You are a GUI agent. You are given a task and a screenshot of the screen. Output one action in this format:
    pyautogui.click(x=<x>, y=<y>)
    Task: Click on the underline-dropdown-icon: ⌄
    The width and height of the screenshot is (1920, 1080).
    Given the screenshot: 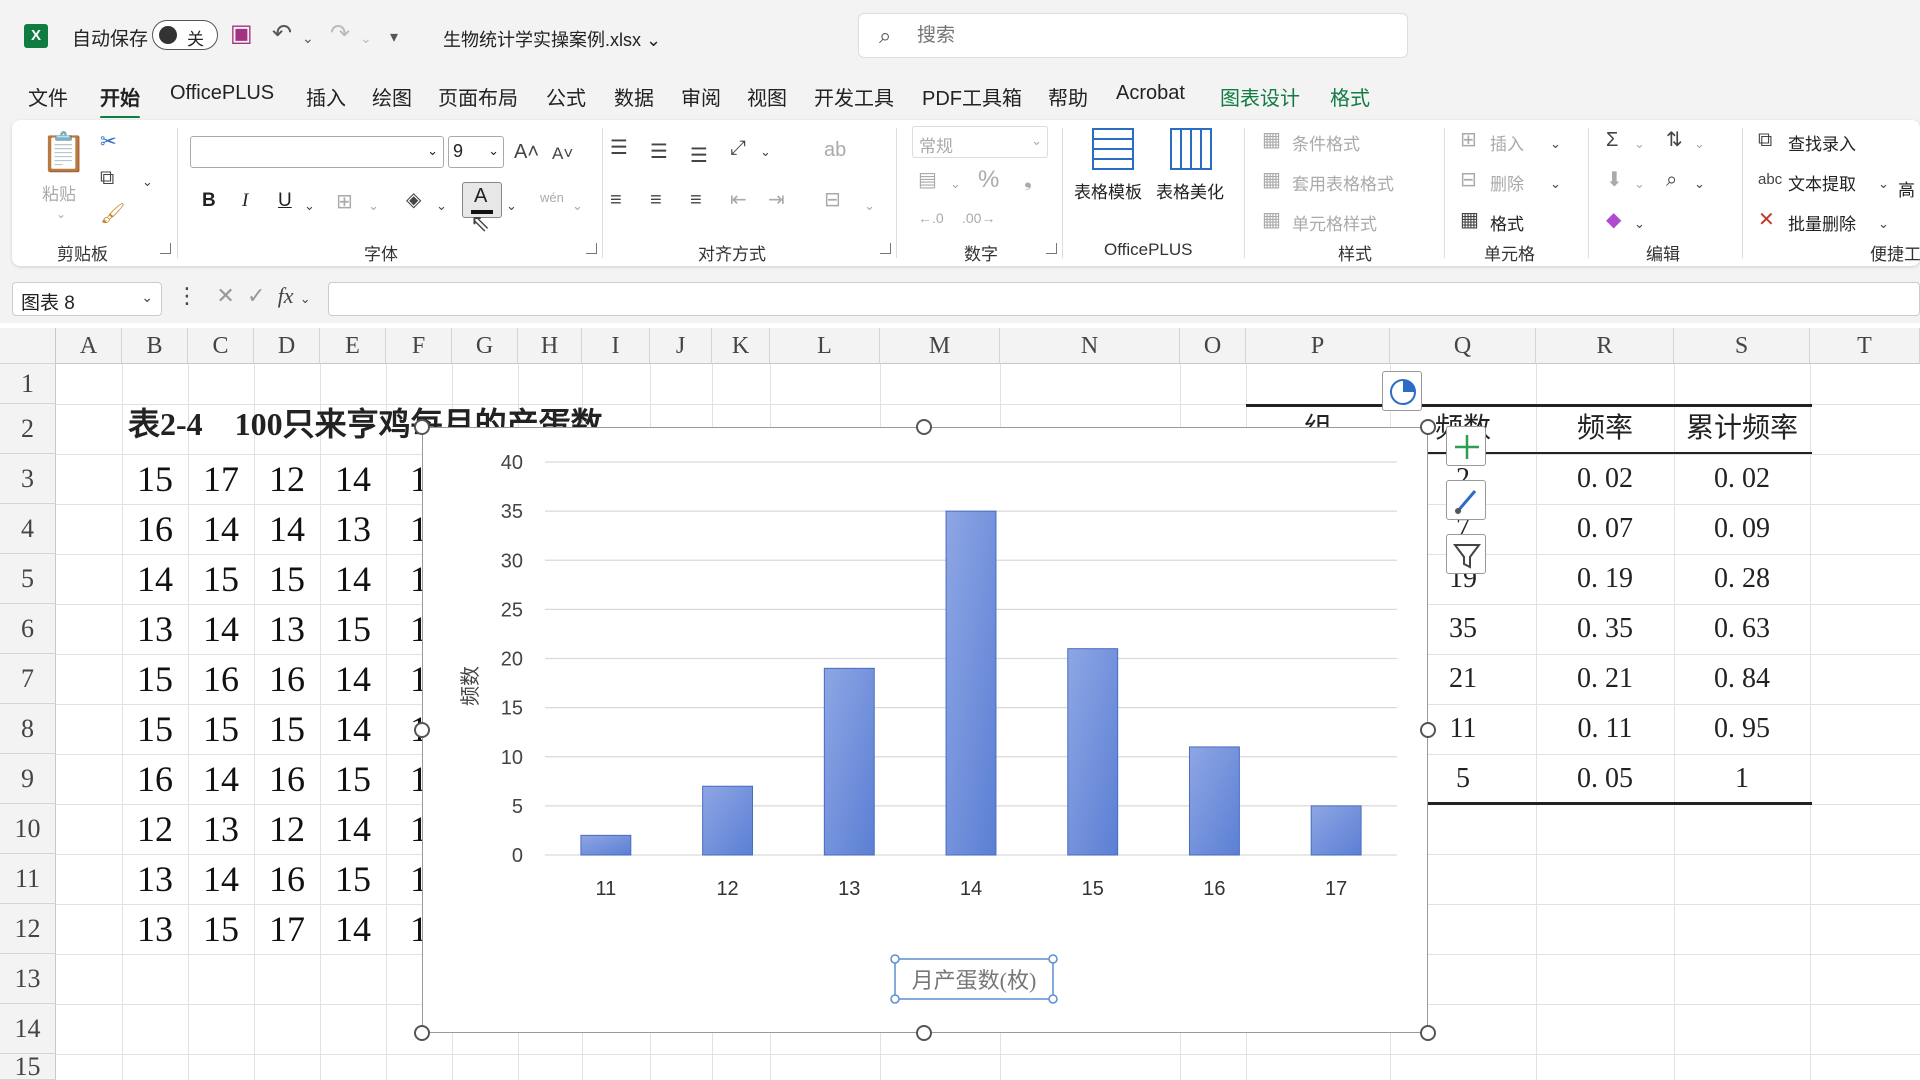 What is the action you would take?
    pyautogui.click(x=309, y=206)
    